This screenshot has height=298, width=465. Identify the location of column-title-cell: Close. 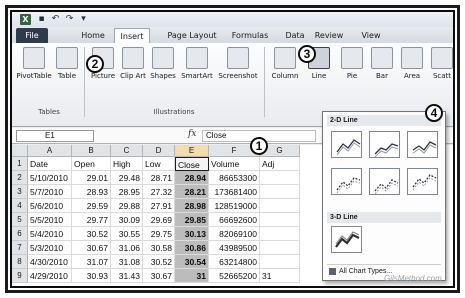
(192, 164).